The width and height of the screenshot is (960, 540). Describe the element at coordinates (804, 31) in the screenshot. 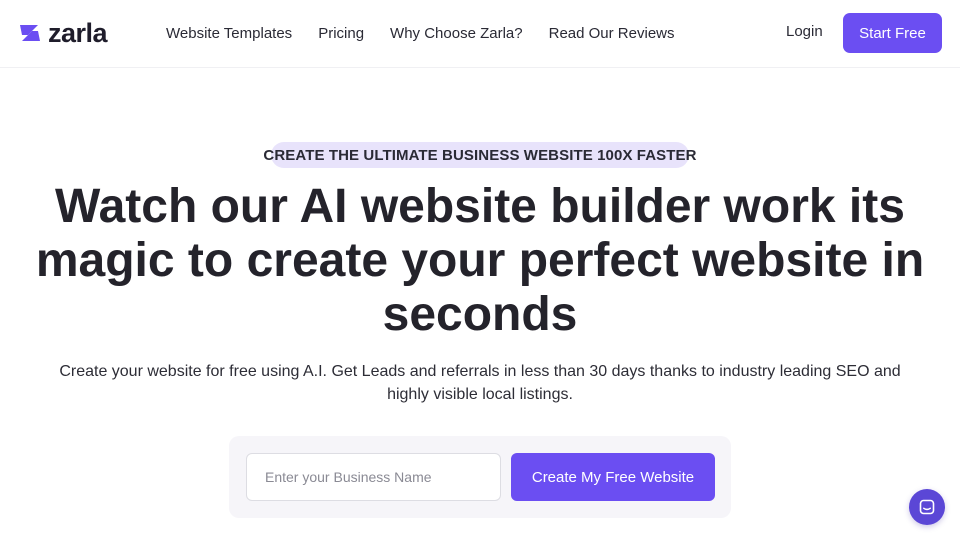

I see `login-link: Login` at that location.